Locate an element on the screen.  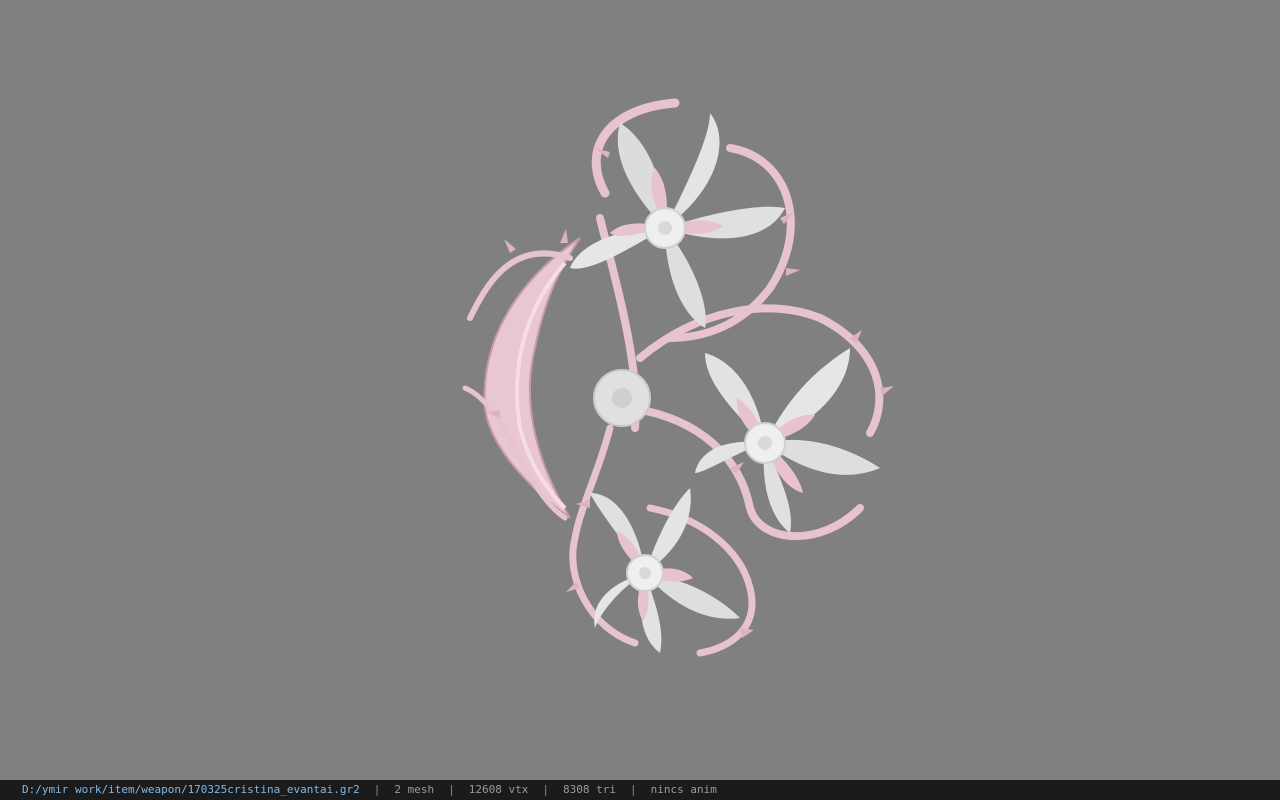
triangle-count: 8308 tri is located at coordinates (589, 789).